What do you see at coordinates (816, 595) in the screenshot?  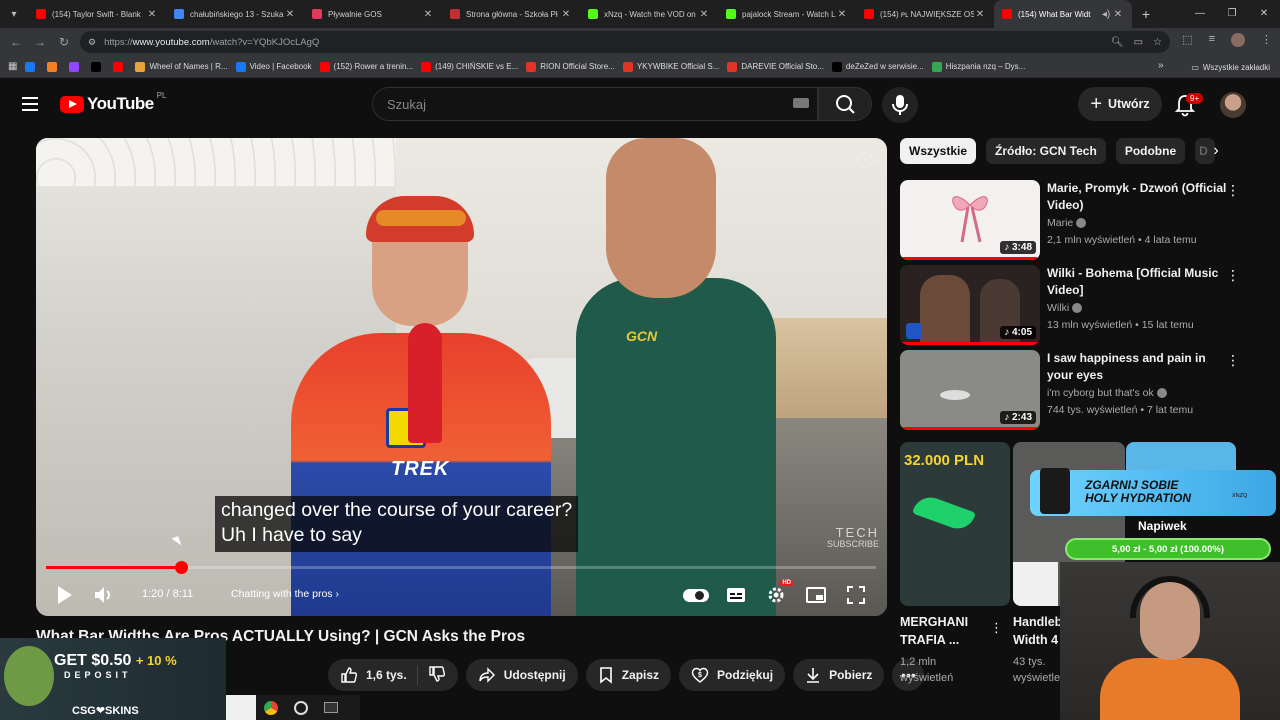 I see `miniplayer-button` at bounding box center [816, 595].